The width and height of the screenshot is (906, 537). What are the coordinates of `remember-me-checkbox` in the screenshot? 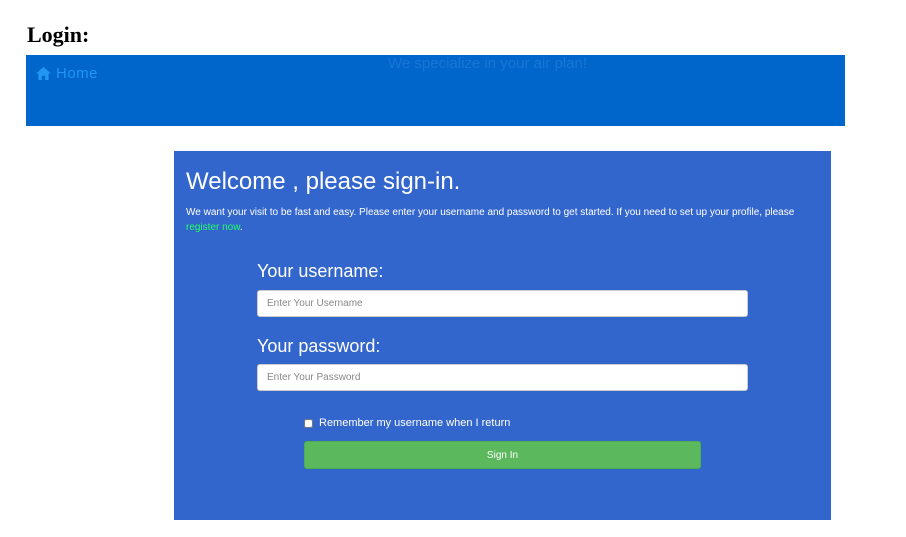 It's located at (308, 423).